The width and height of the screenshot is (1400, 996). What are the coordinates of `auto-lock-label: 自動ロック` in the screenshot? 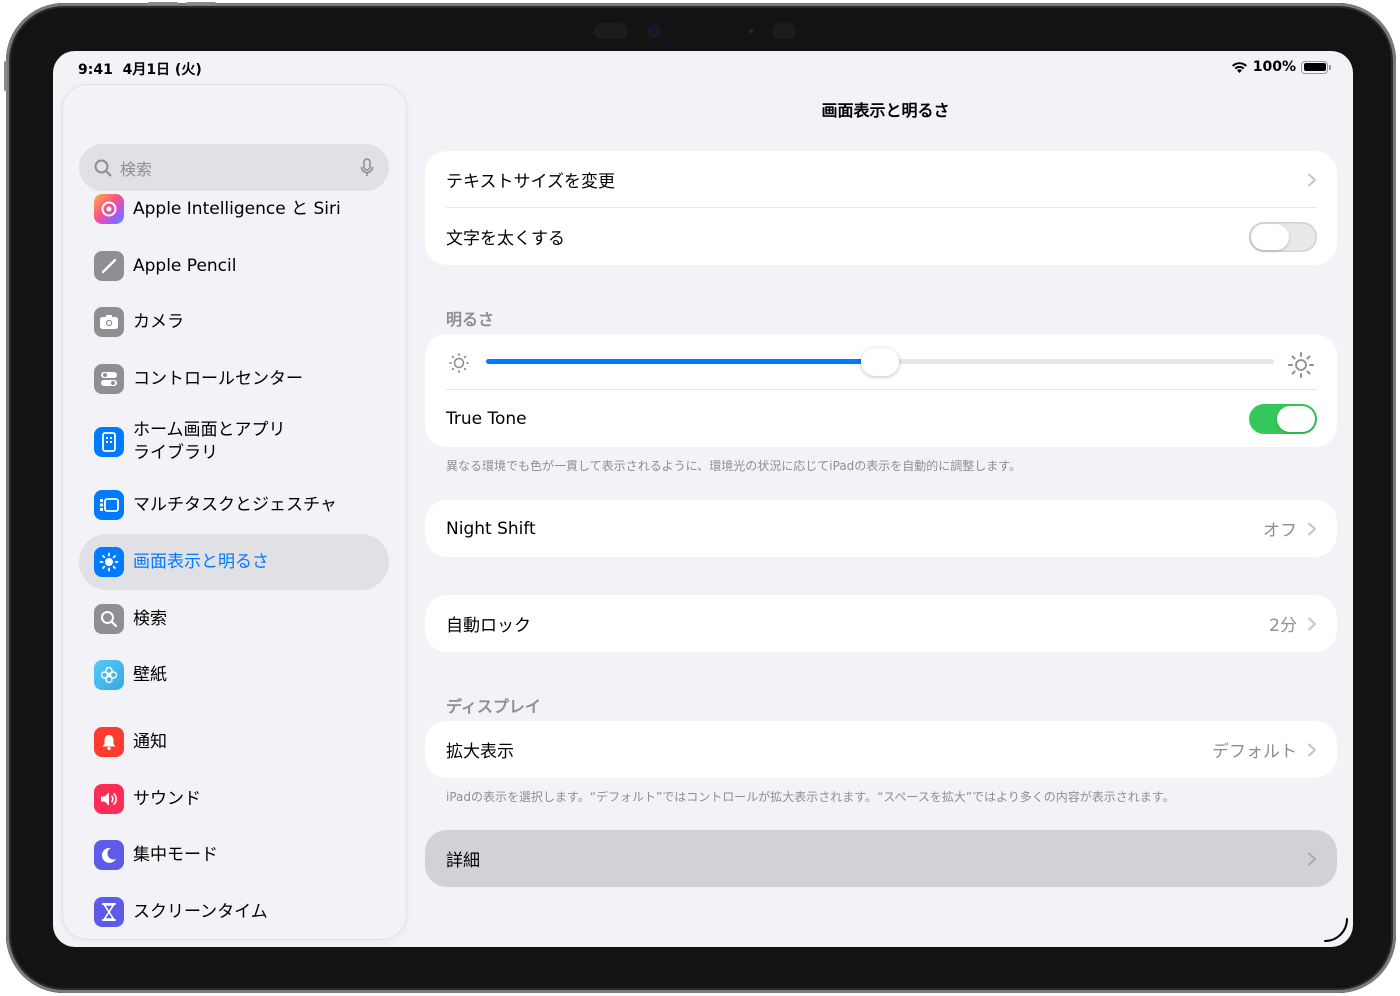 It's located at (488, 626).